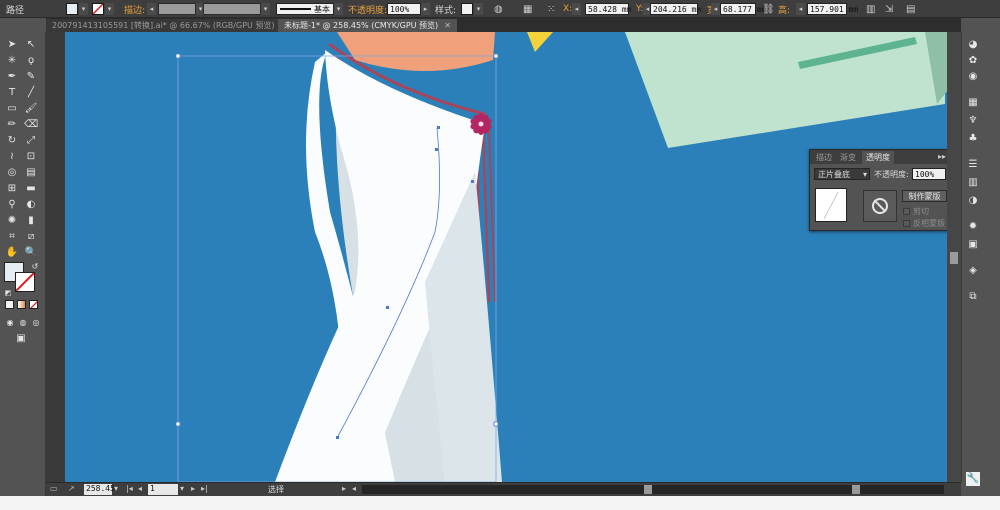 The image size is (1000, 510). What do you see at coordinates (109, 9) in the screenshot?
I see `stroke-dropdown-arrow: ▾` at bounding box center [109, 9].